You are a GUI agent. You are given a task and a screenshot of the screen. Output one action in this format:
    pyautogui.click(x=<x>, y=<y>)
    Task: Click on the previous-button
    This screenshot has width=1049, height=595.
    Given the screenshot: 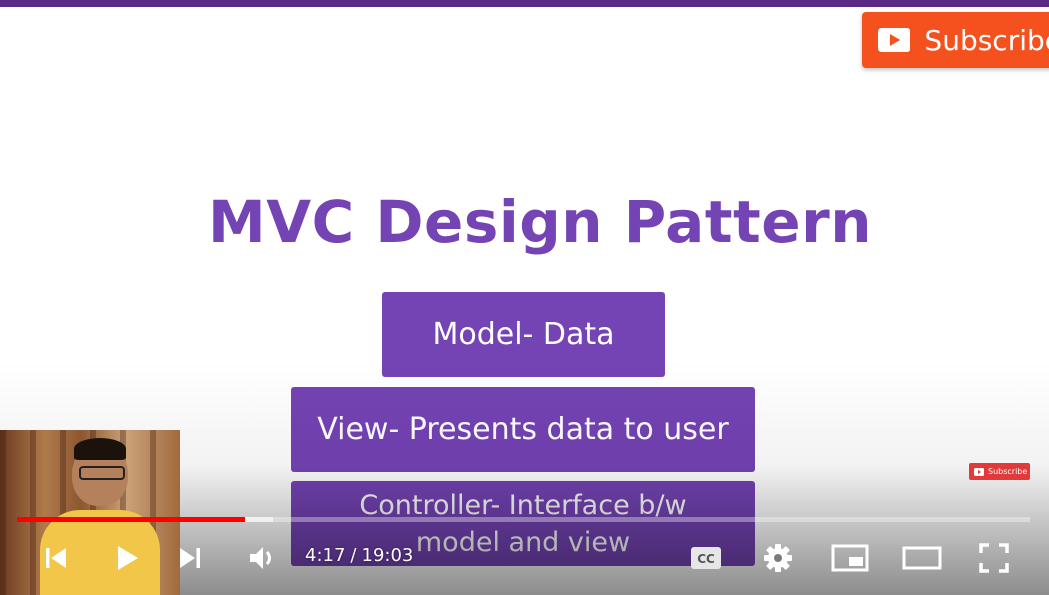 What is the action you would take?
    pyautogui.click(x=56, y=558)
    